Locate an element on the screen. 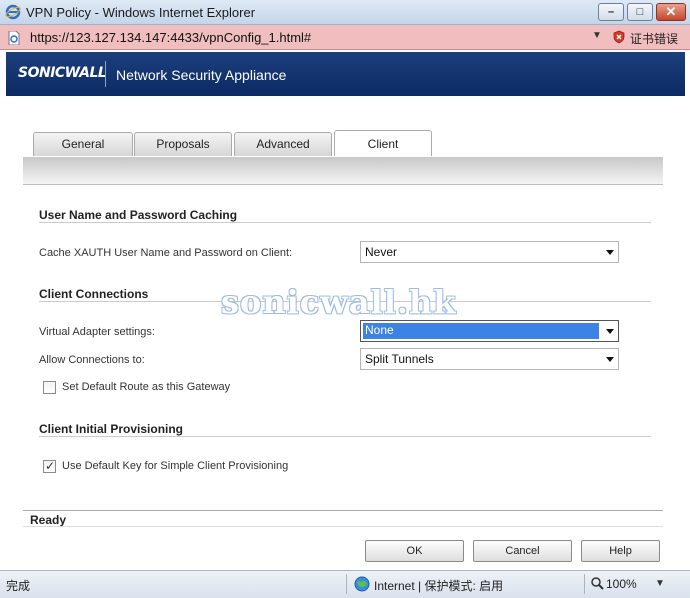 The image size is (690, 598). allow-connections-value: Split Tunnels is located at coordinates (399, 359).